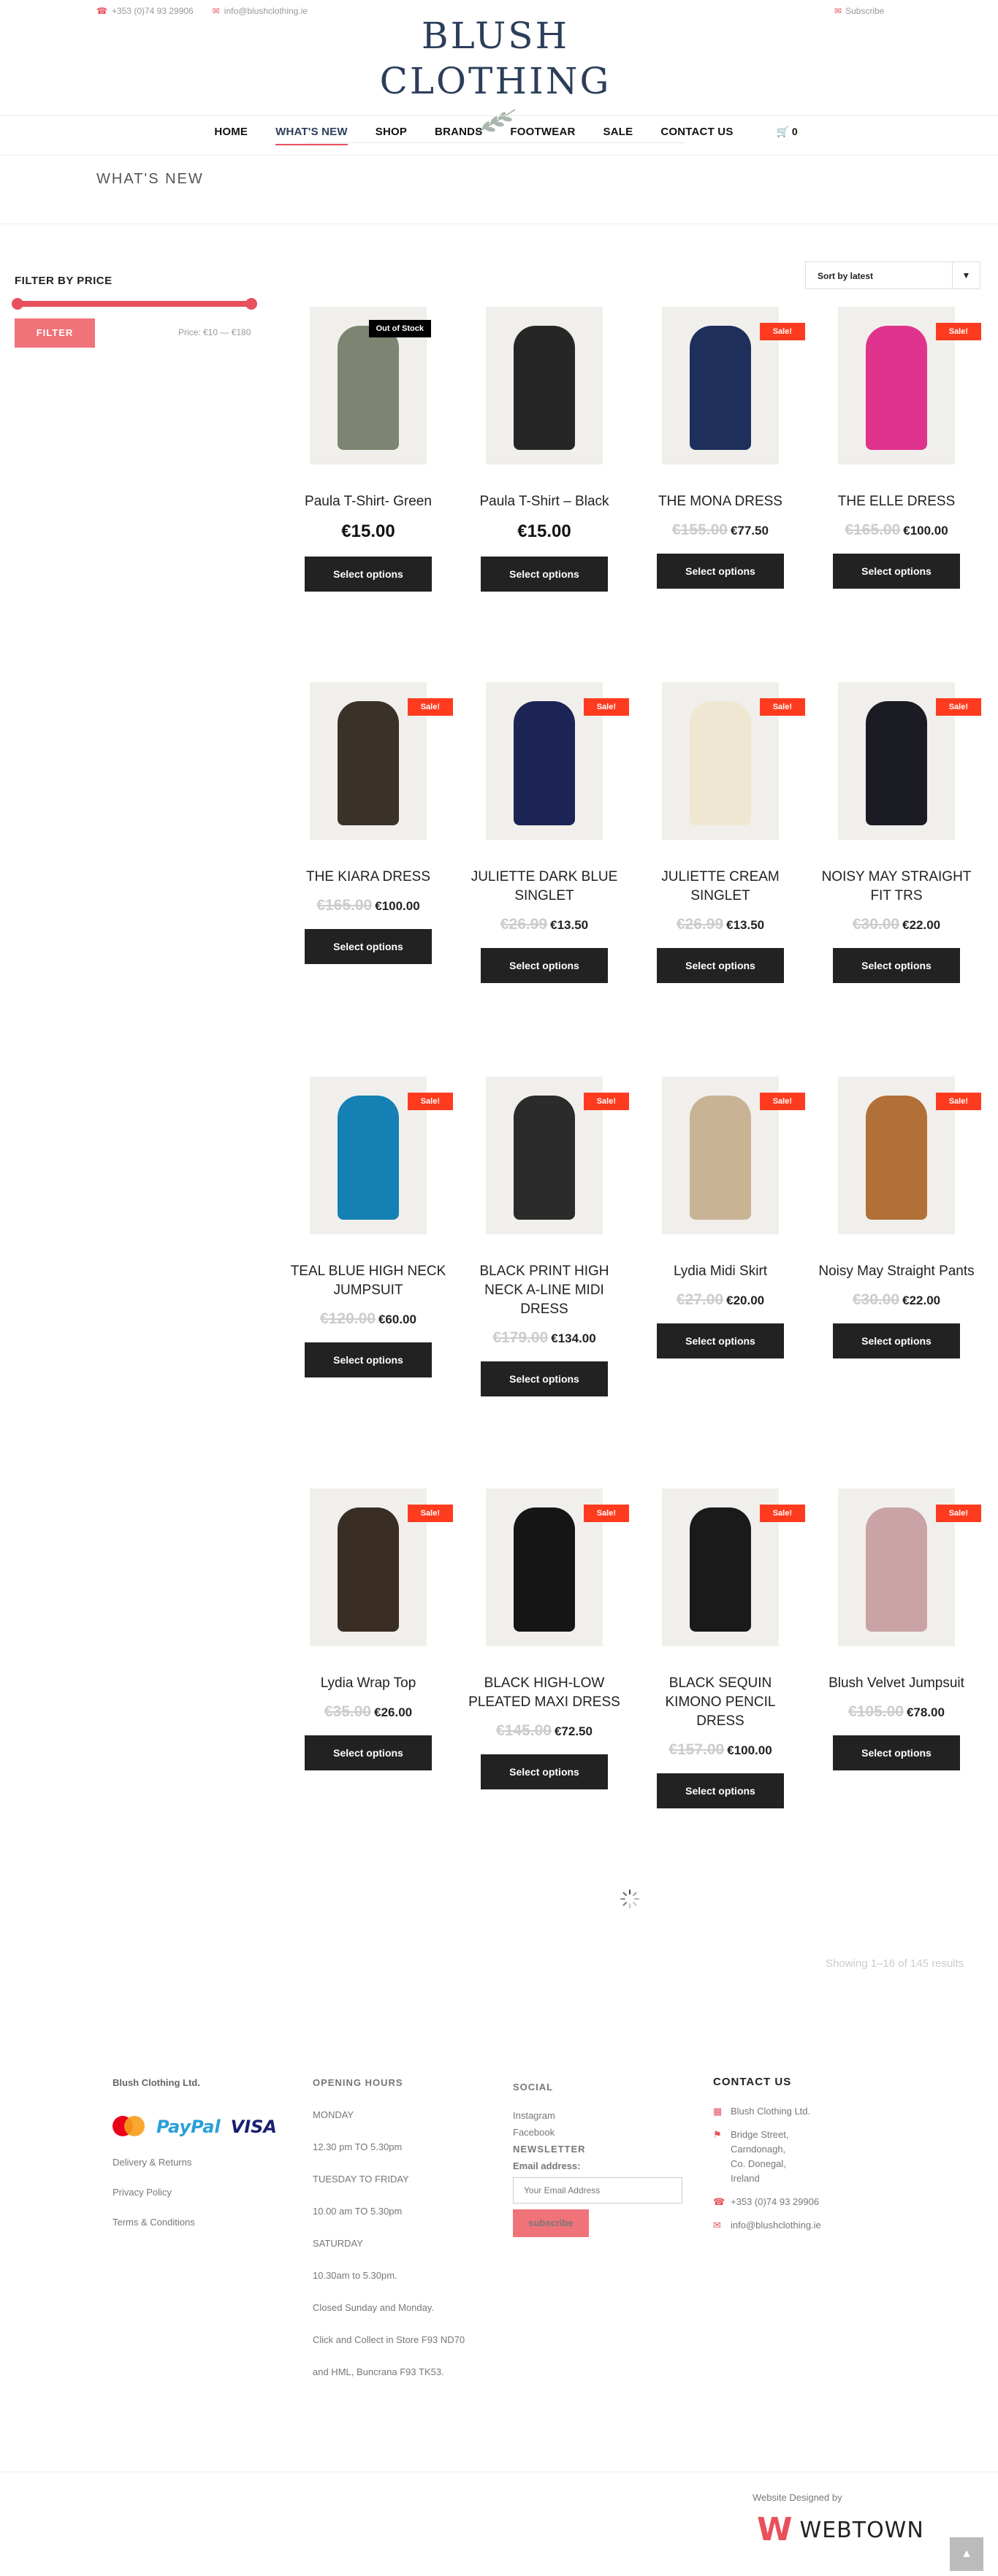 The image size is (998, 2576). What do you see at coordinates (966, 2554) in the screenshot?
I see `back-to-top-button: ▲` at bounding box center [966, 2554].